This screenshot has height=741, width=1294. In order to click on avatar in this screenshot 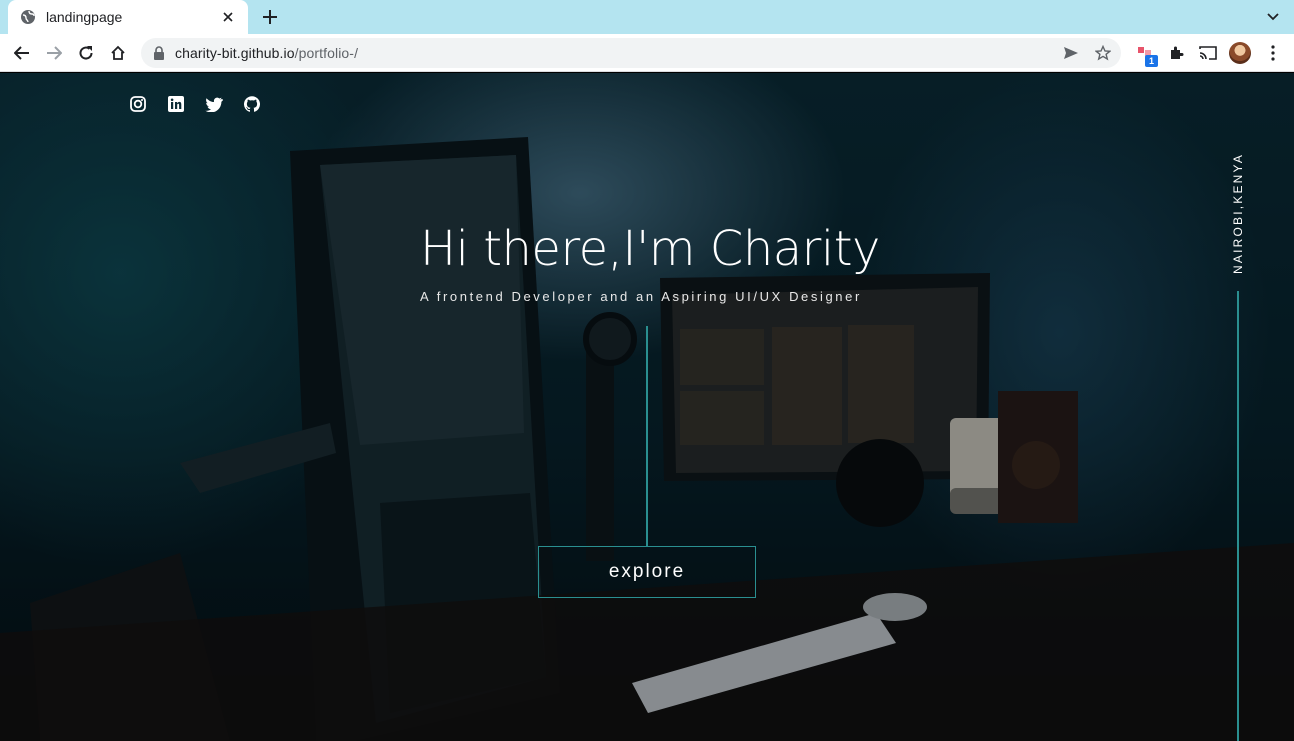, I will do `click(1240, 53)`.